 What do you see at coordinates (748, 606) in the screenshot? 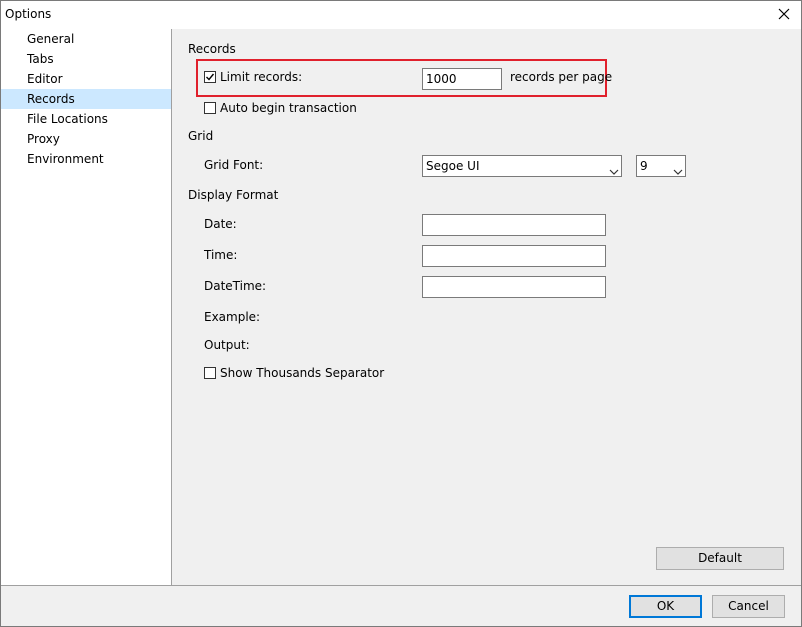
I see `cancel-button: Cancel` at bounding box center [748, 606].